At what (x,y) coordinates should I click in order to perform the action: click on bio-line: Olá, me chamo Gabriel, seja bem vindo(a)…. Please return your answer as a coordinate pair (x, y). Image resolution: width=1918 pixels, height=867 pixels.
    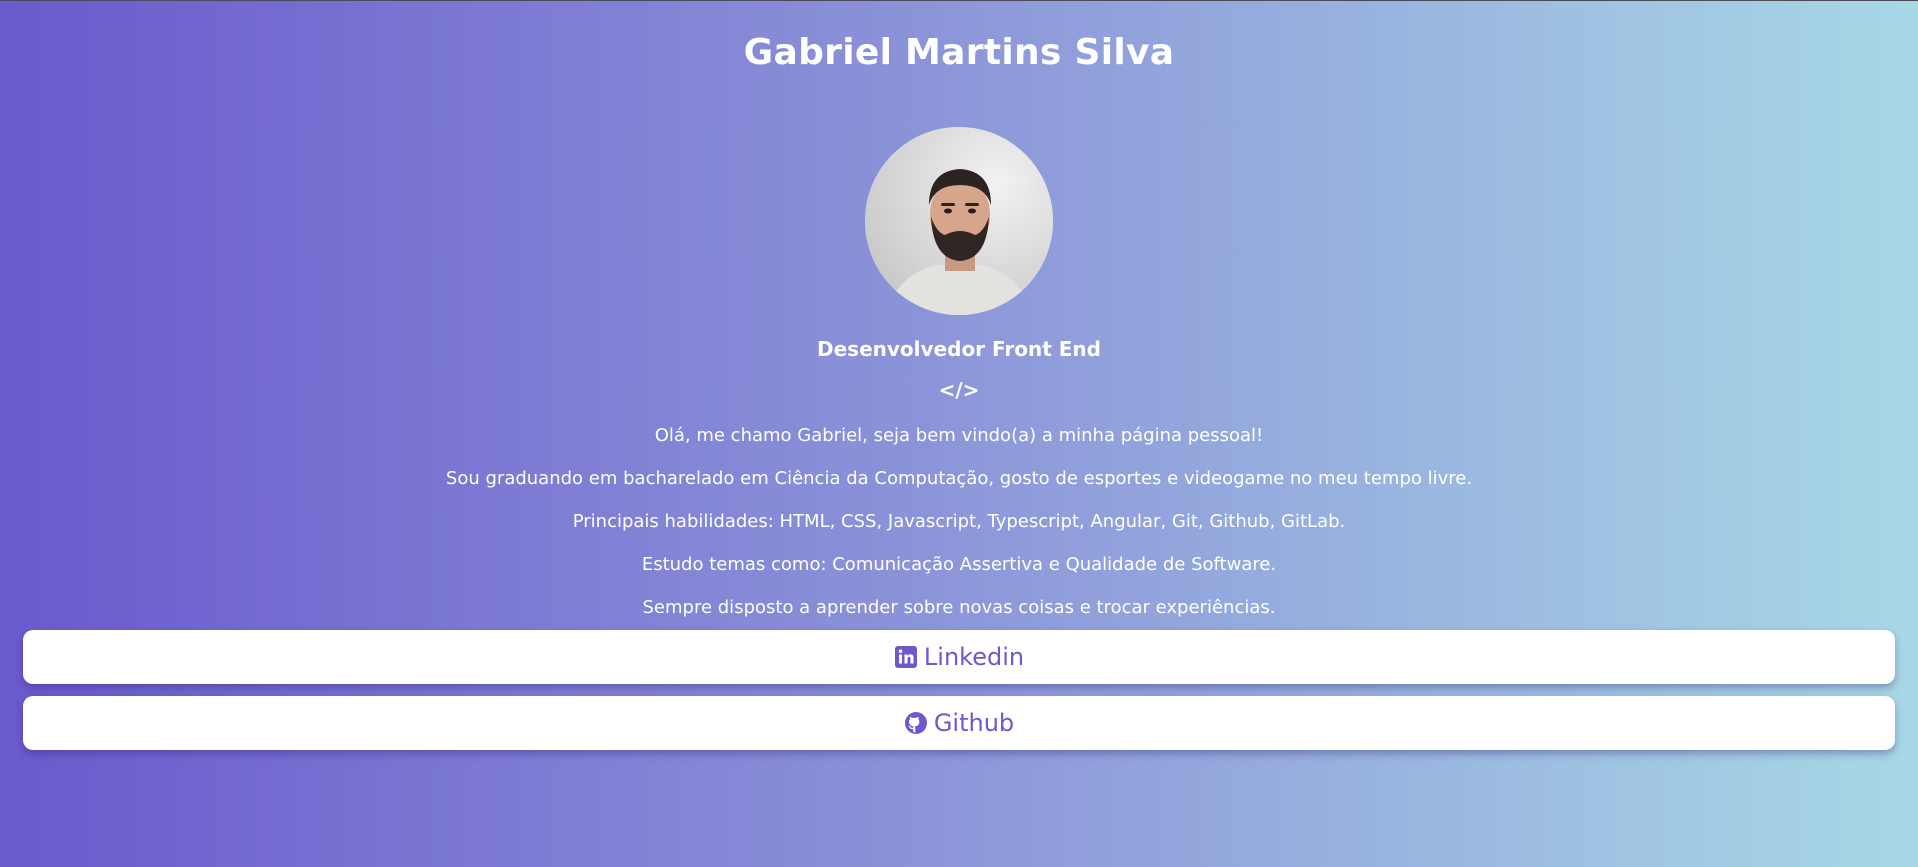
    Looking at the image, I should click on (959, 435).